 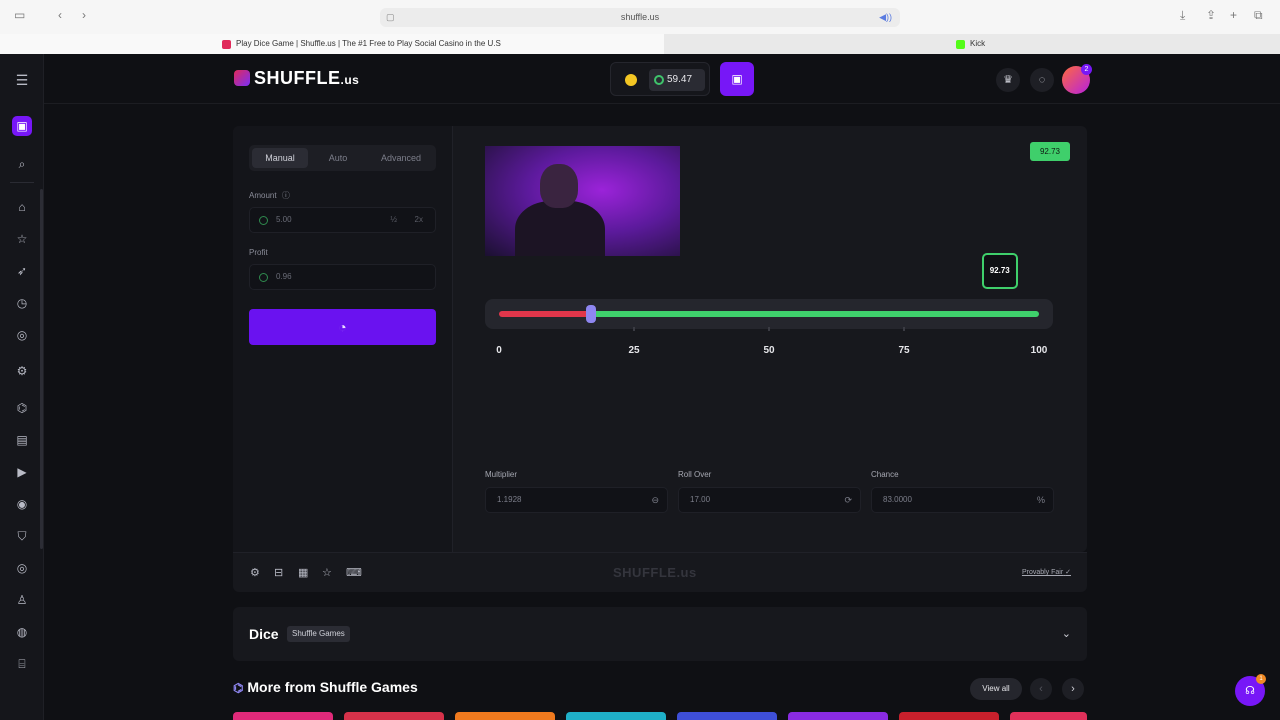 What do you see at coordinates (22, 536) in the screenshot?
I see `shield-icon: ⛉` at bounding box center [22, 536].